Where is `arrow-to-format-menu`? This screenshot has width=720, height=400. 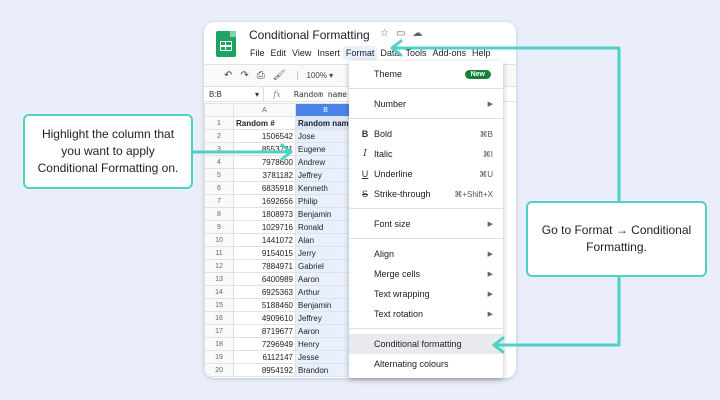 arrow-to-format-menu is located at coordinates (505, 124).